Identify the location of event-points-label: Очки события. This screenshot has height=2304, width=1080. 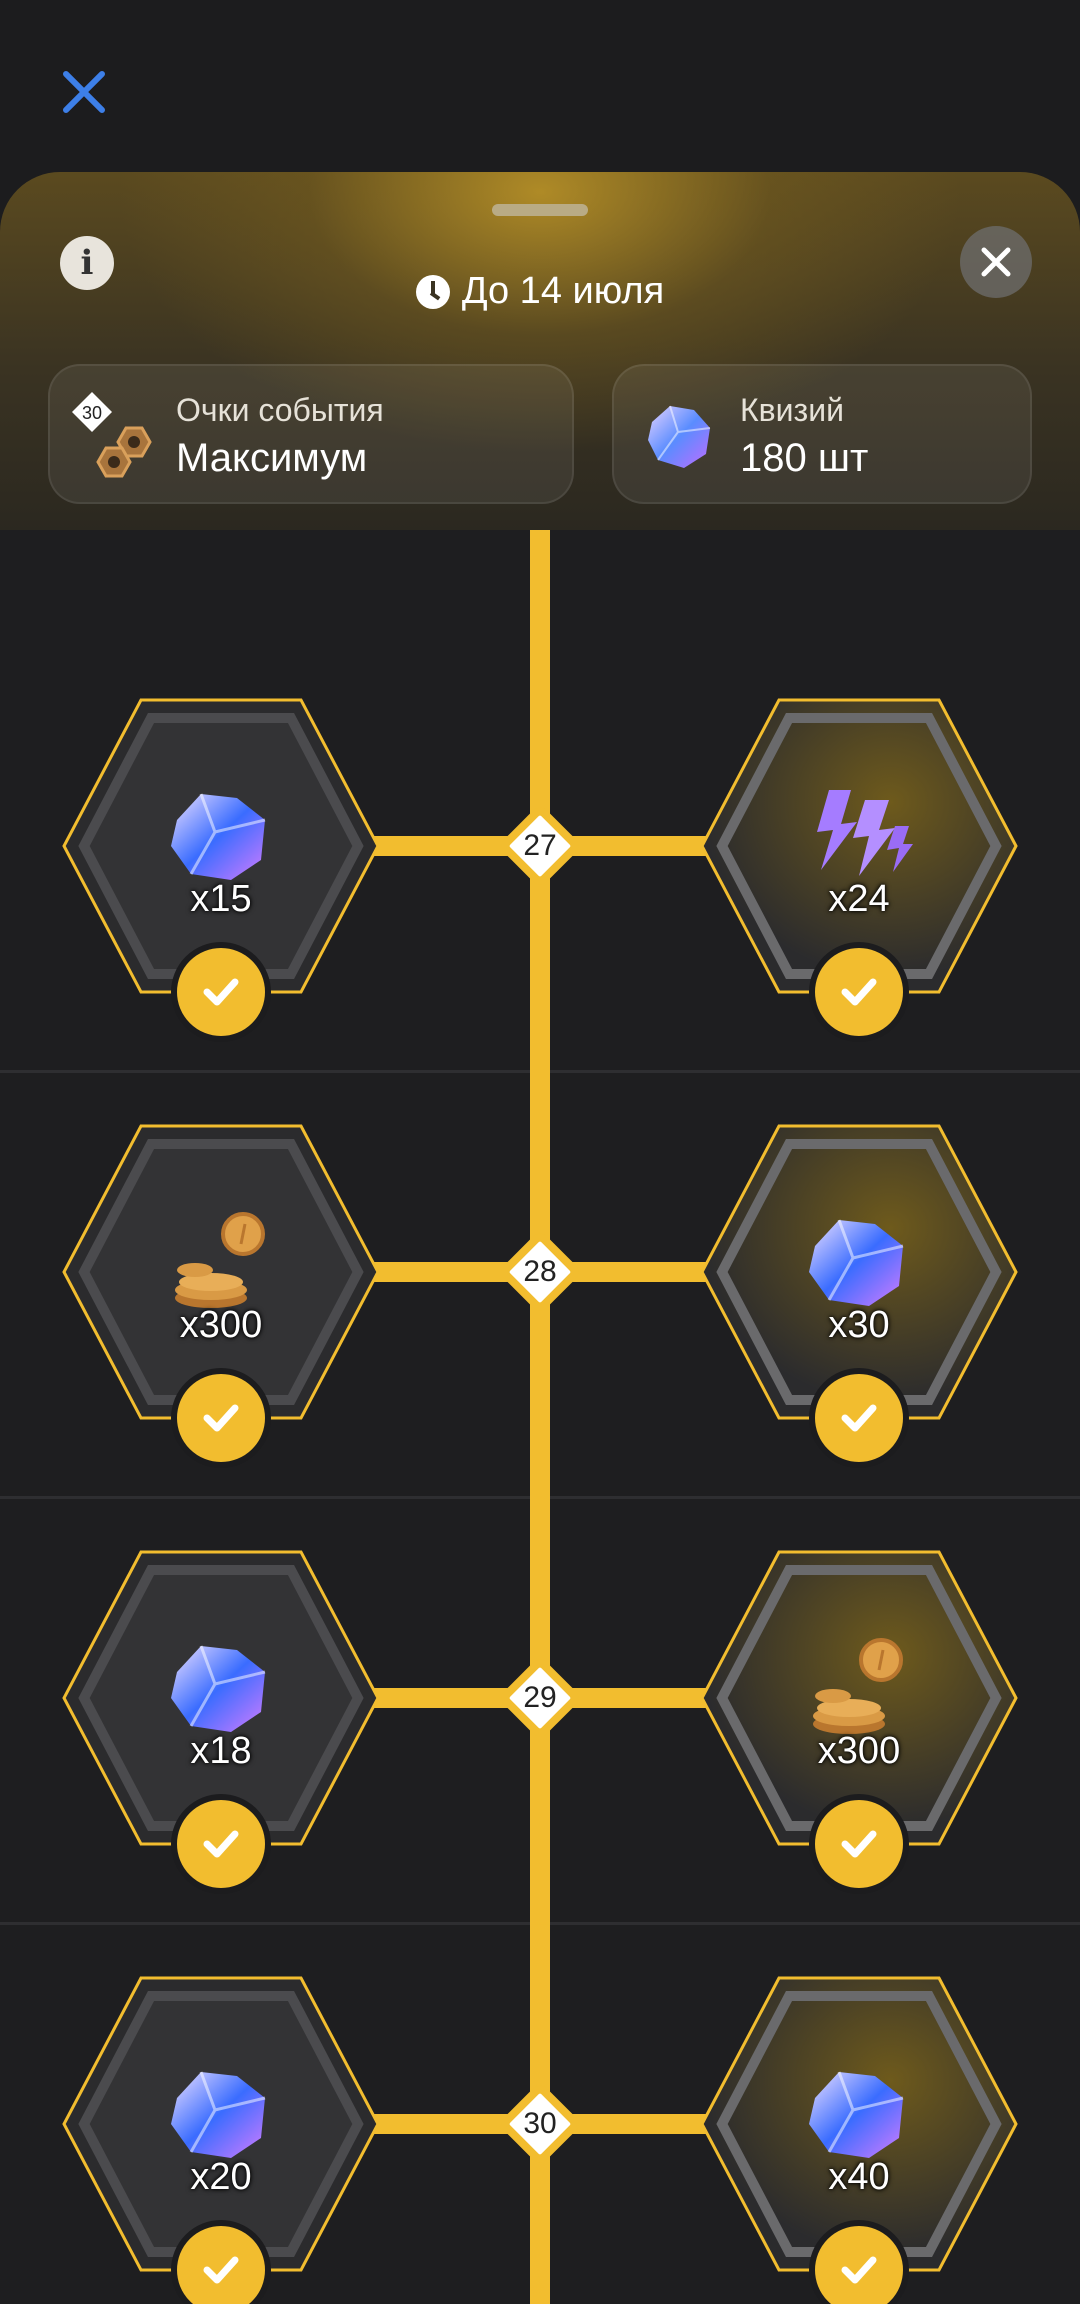
(280, 410).